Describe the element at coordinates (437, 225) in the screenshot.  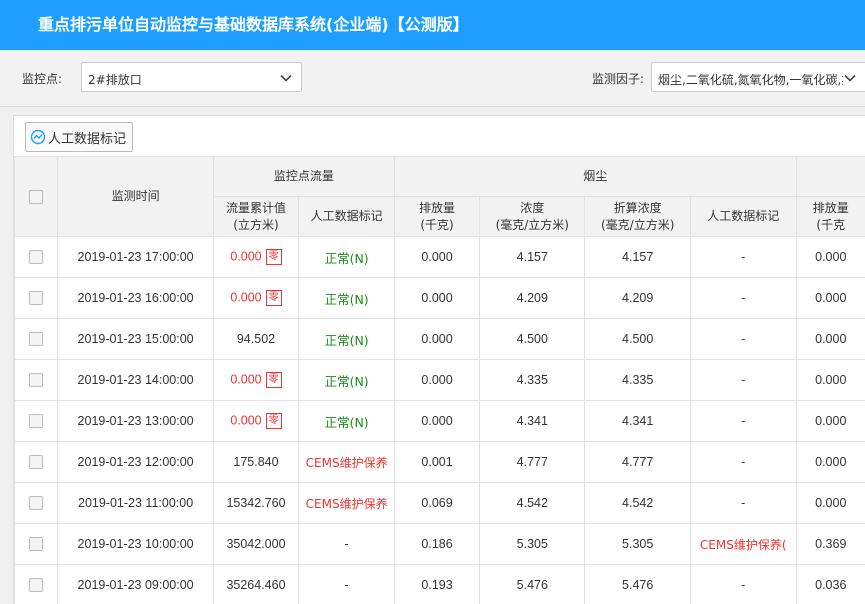
I see `col-smoke-emission-unit: (千克)` at that location.